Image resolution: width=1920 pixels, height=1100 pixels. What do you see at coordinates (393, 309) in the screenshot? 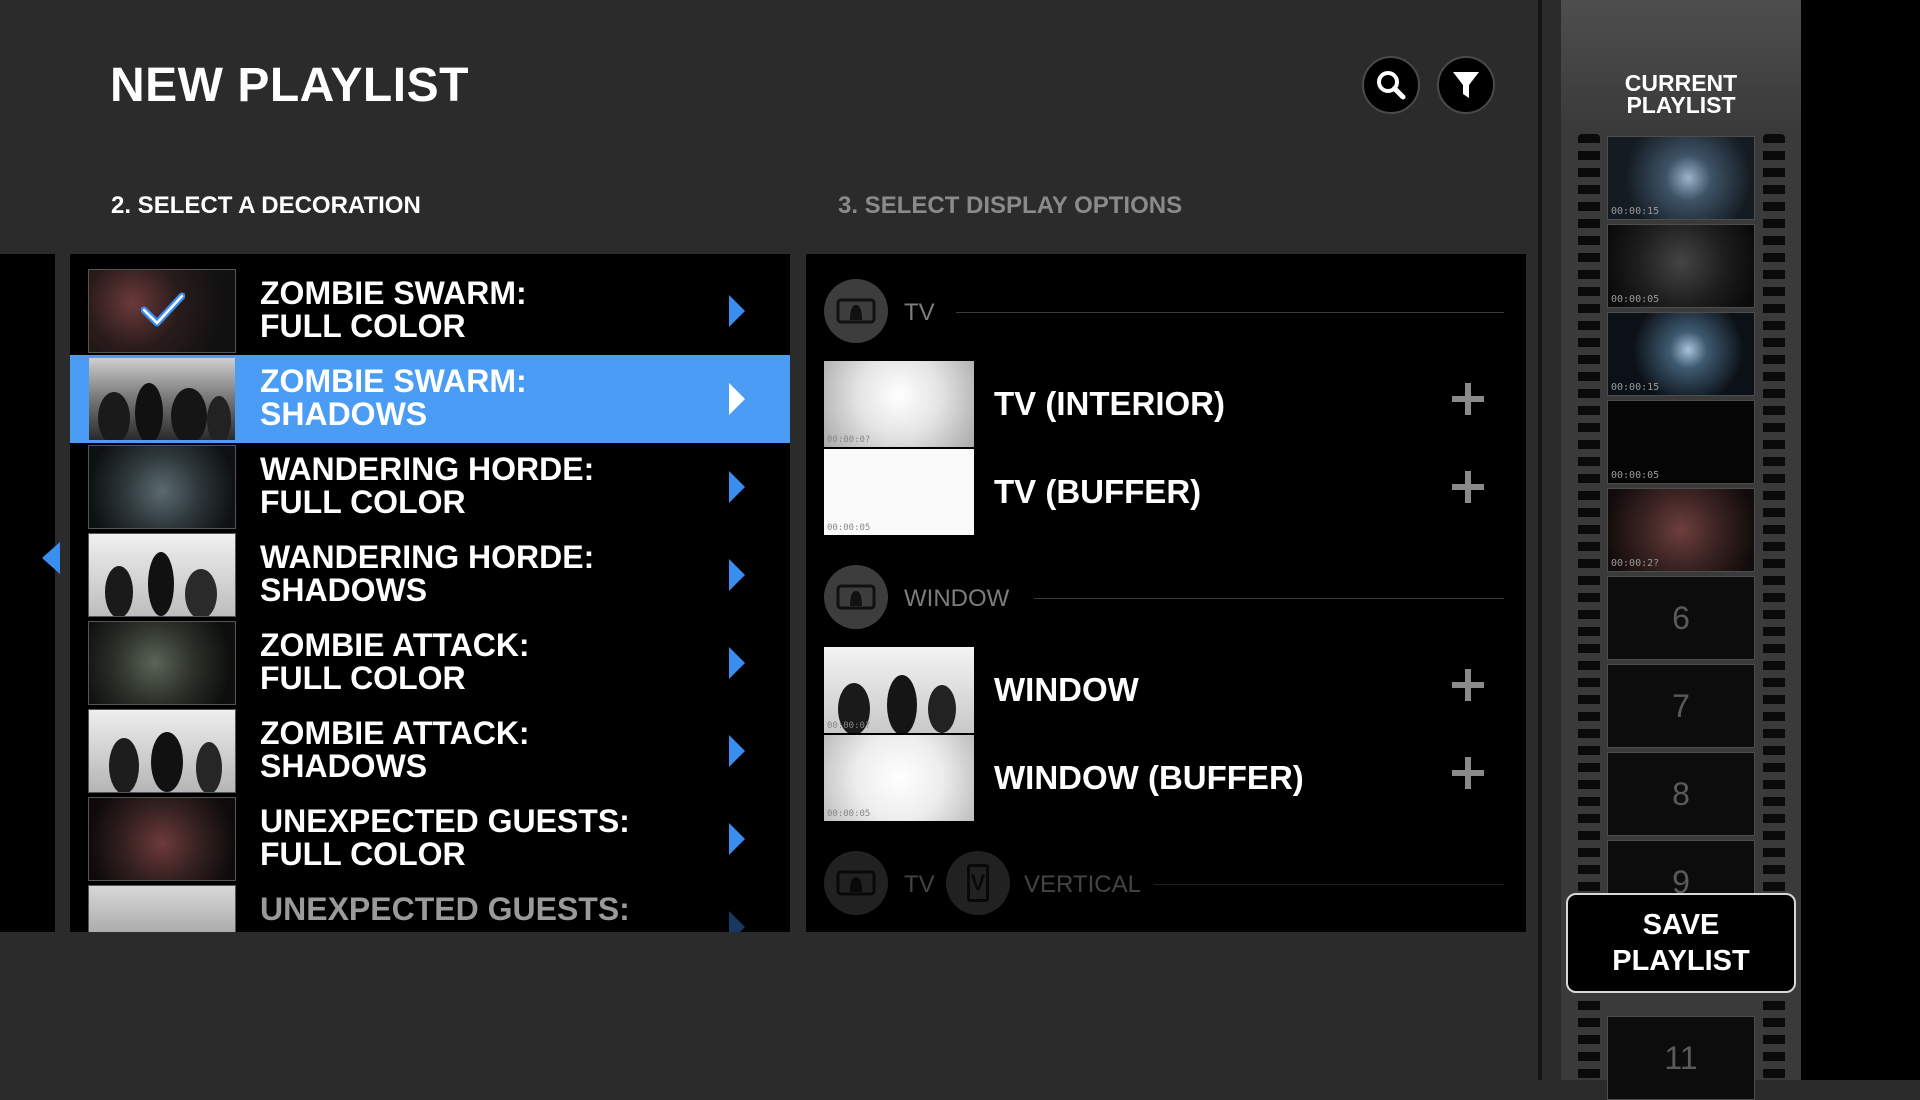
I see `list-item-label: ZOMBIE SWARM: FULL COLOR` at bounding box center [393, 309].